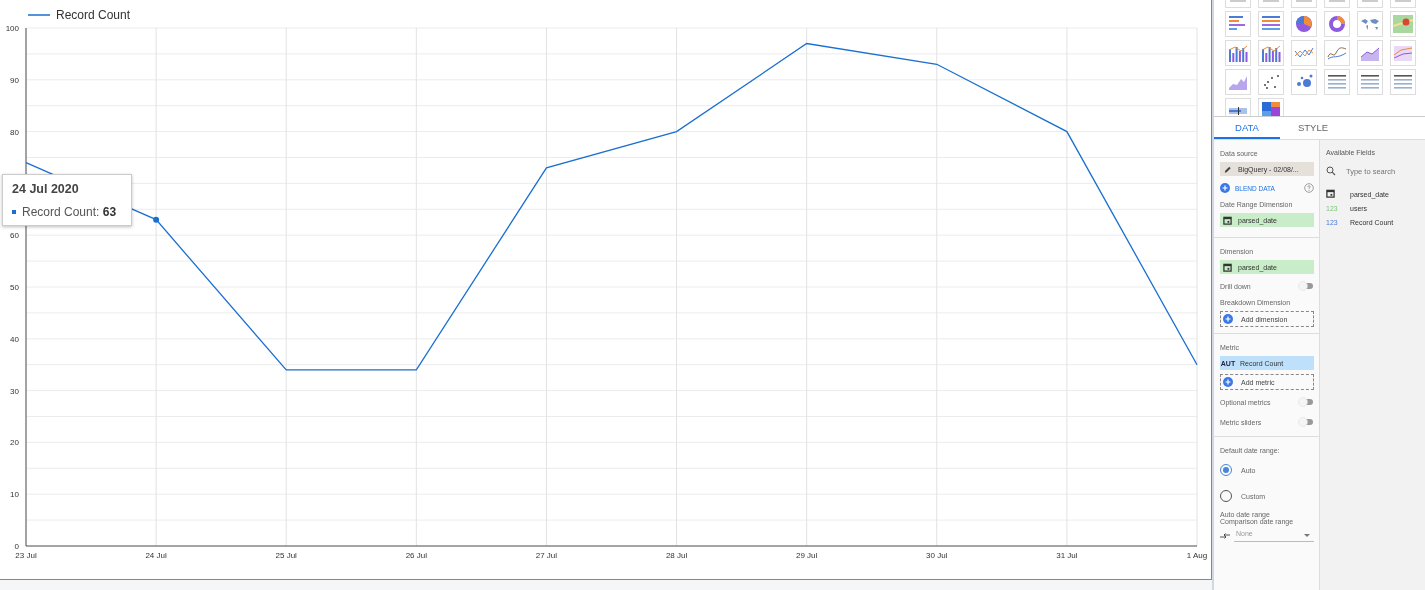 The height and width of the screenshot is (590, 1425). Describe the element at coordinates (1309, 188) in the screenshot. I see `help-icon` at that location.